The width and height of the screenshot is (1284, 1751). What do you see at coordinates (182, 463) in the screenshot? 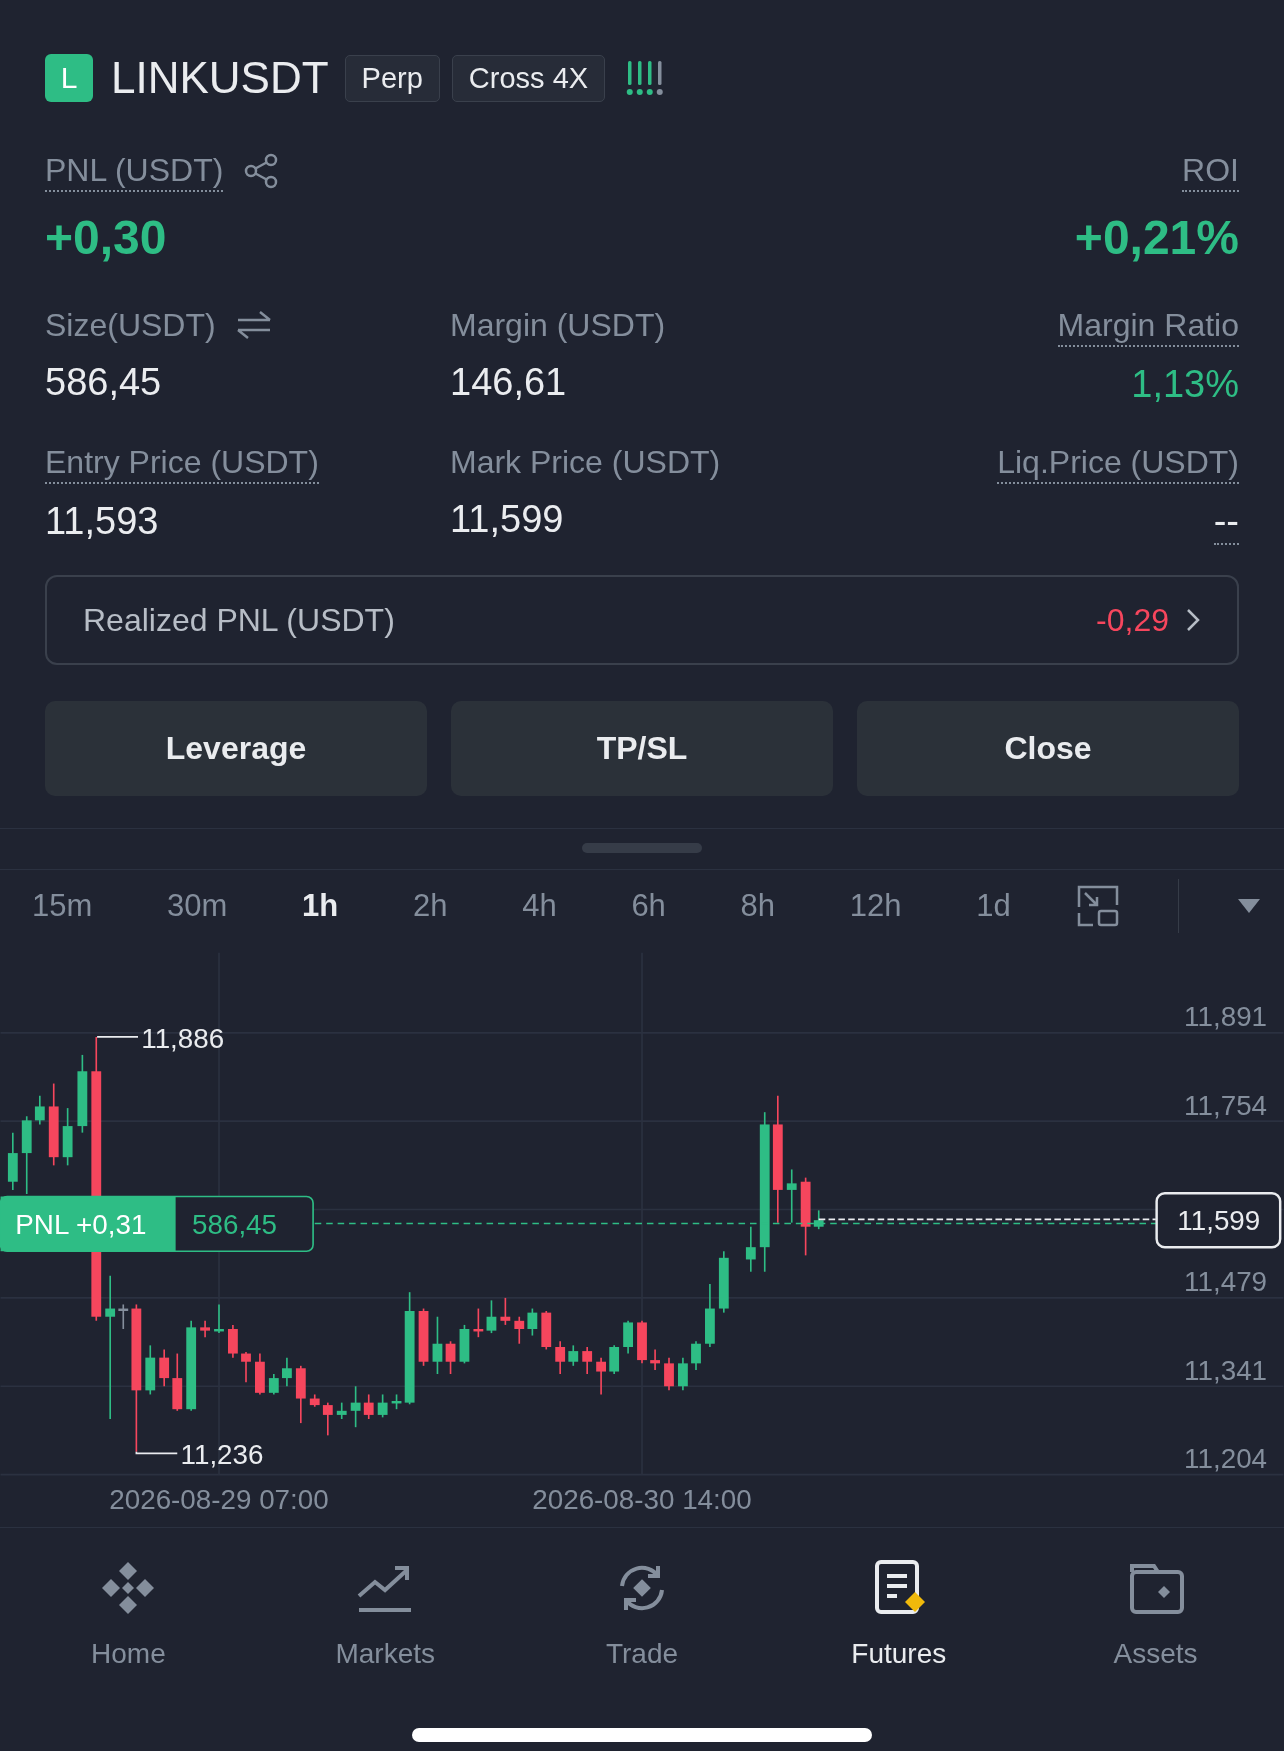
I see `stat-label: Entry Price (USDT)` at bounding box center [182, 463].